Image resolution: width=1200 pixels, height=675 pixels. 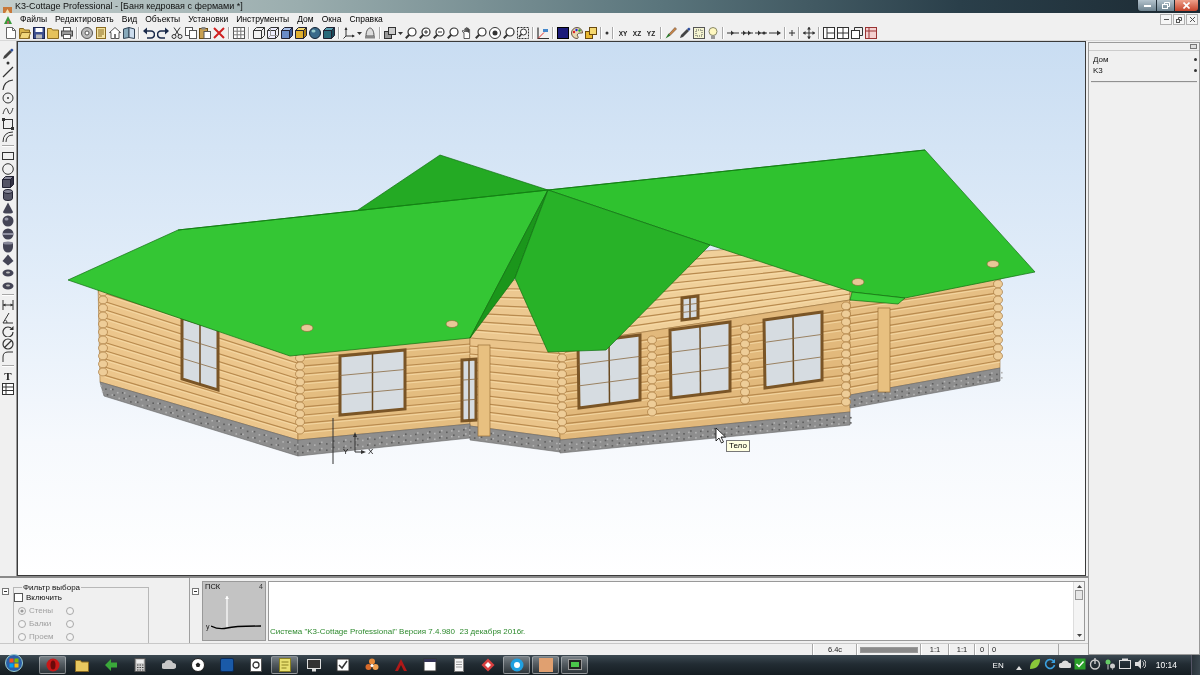 What do you see at coordinates (205, 33) in the screenshot?
I see `paste-icon` at bounding box center [205, 33].